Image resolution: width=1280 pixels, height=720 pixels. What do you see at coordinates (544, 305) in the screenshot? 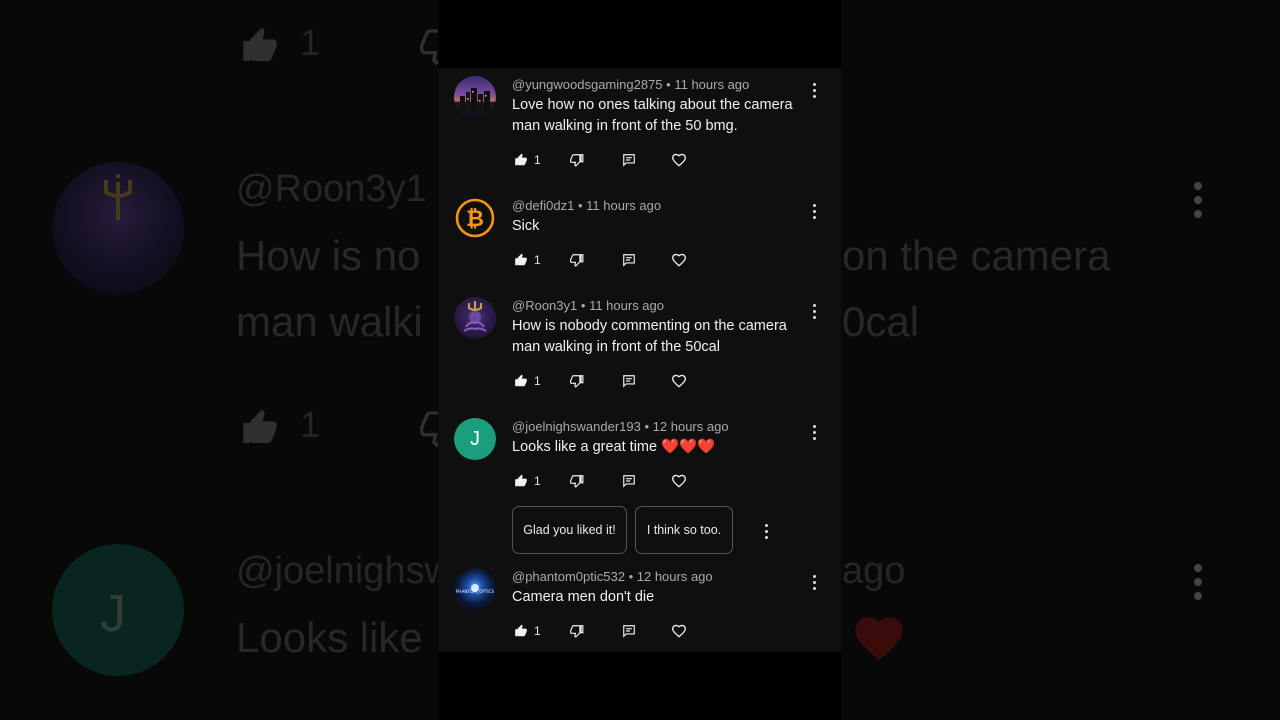
I see `comment-author: @Roon3y1` at bounding box center [544, 305].